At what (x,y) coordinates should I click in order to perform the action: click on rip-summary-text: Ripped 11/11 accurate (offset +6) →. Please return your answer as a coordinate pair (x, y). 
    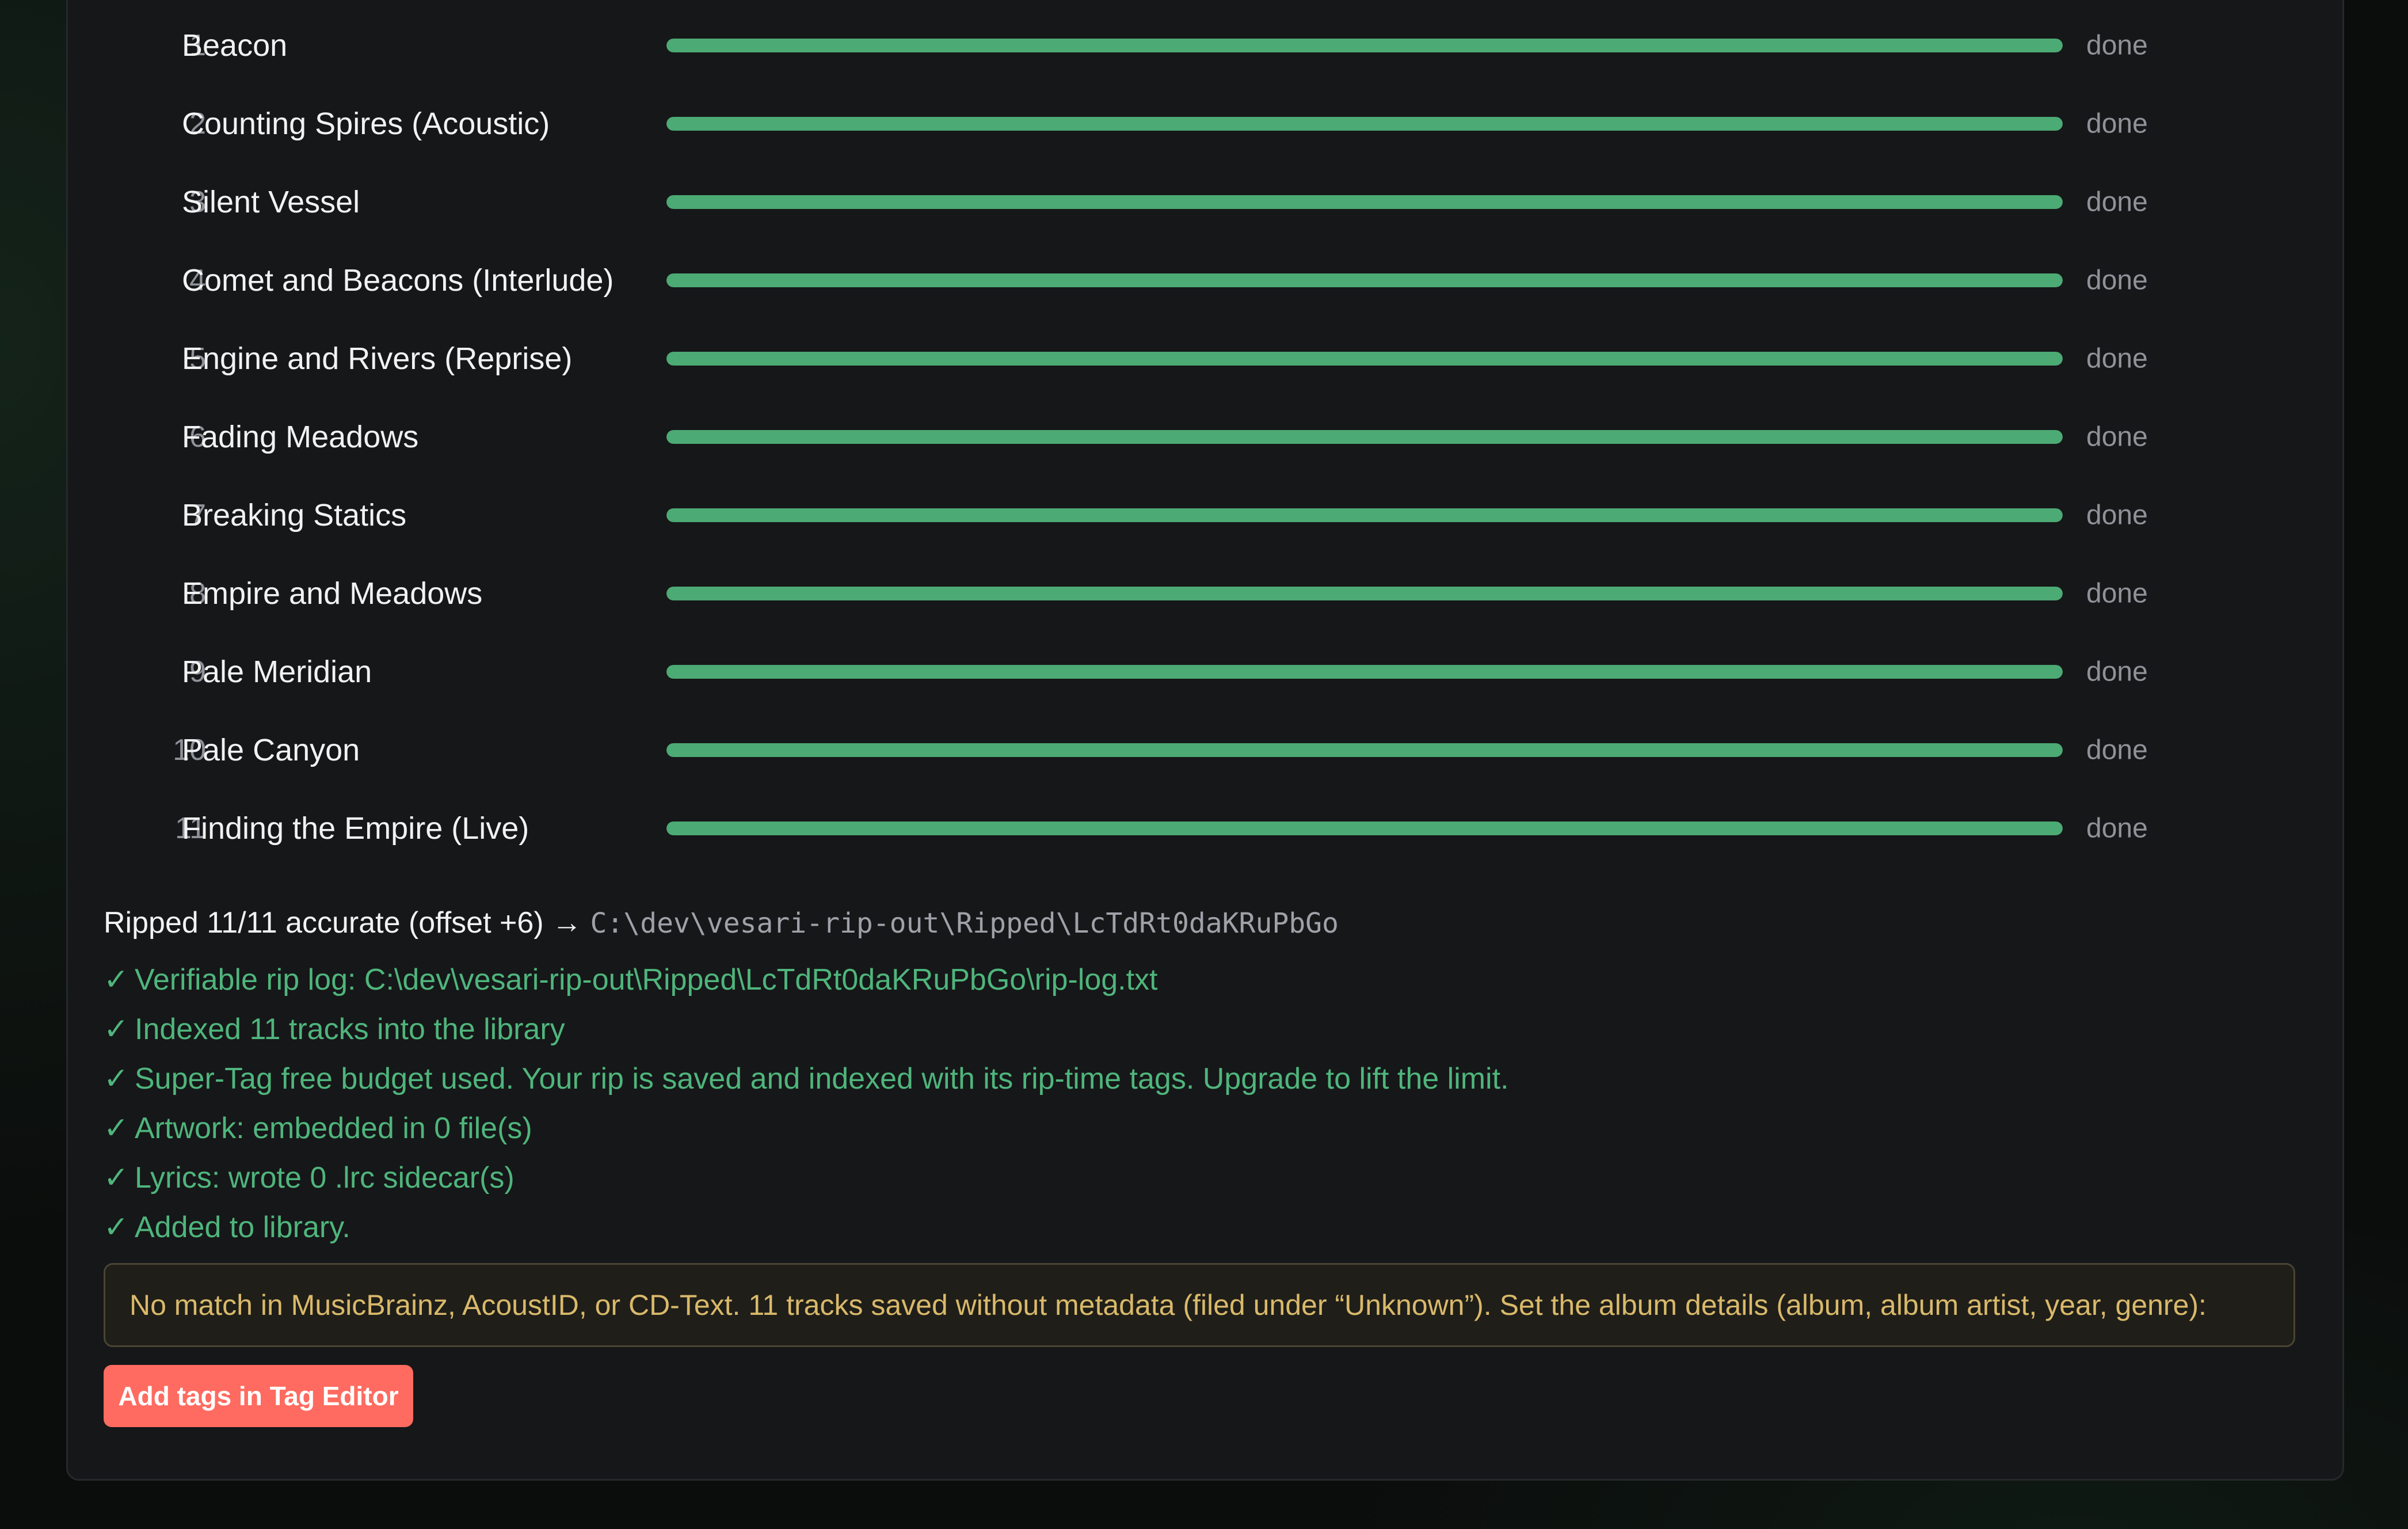
    Looking at the image, I should click on (343, 923).